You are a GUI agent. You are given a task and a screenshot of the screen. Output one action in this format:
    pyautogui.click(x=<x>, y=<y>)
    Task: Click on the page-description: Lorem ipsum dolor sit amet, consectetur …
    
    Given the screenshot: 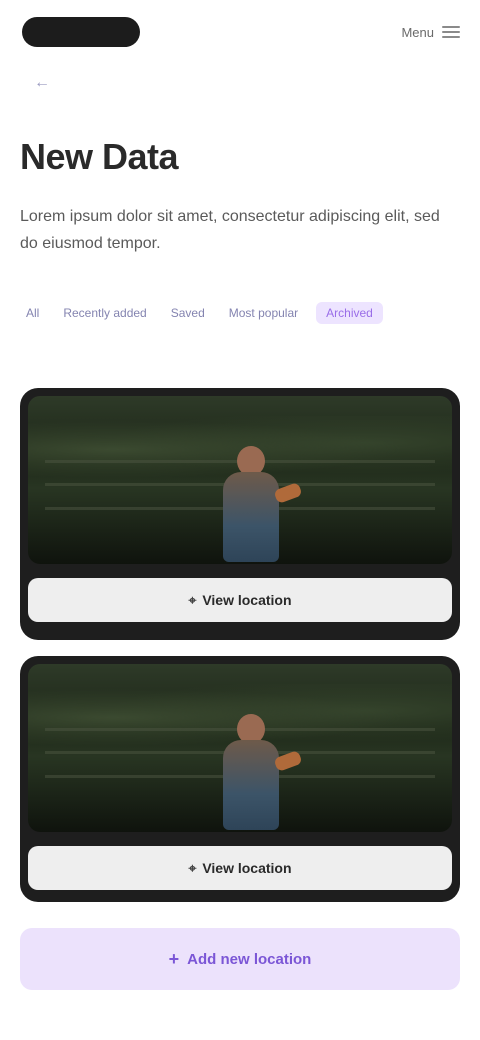 What is the action you would take?
    pyautogui.click(x=230, y=230)
    